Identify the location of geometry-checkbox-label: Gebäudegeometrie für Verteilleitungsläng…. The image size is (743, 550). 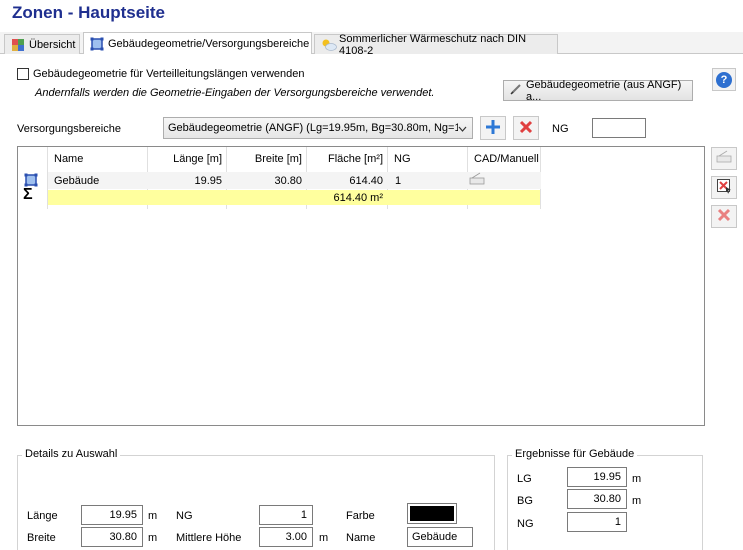
(169, 74).